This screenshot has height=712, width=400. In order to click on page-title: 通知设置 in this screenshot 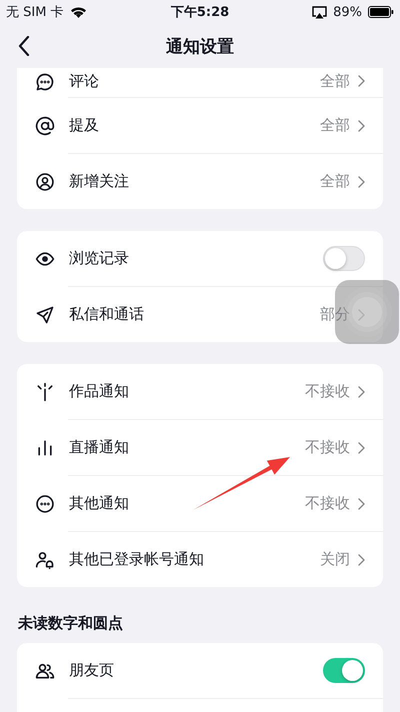, I will do `click(200, 47)`.